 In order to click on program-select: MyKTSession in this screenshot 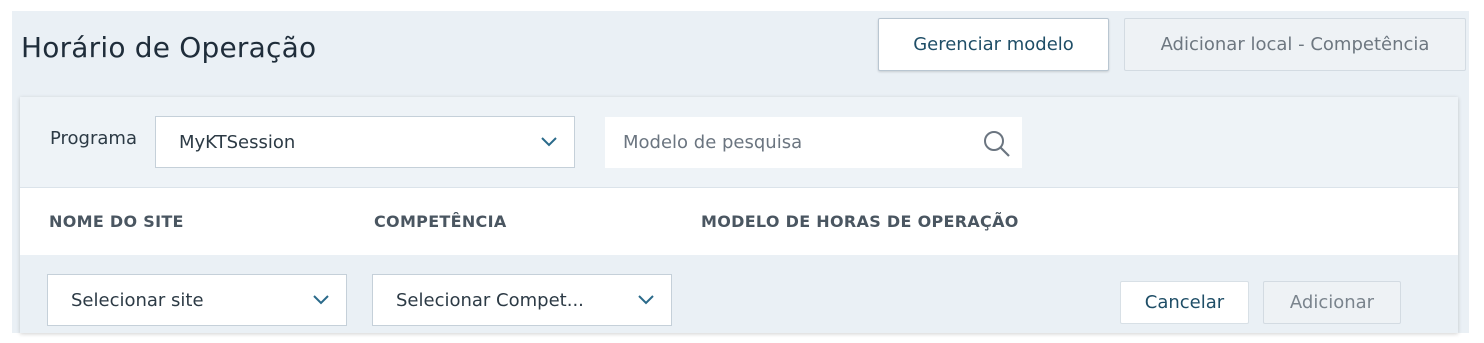, I will do `click(365, 142)`.